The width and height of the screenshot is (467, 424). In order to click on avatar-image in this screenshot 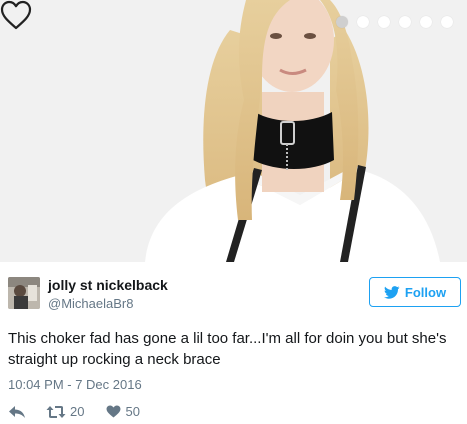, I will do `click(24, 293)`.